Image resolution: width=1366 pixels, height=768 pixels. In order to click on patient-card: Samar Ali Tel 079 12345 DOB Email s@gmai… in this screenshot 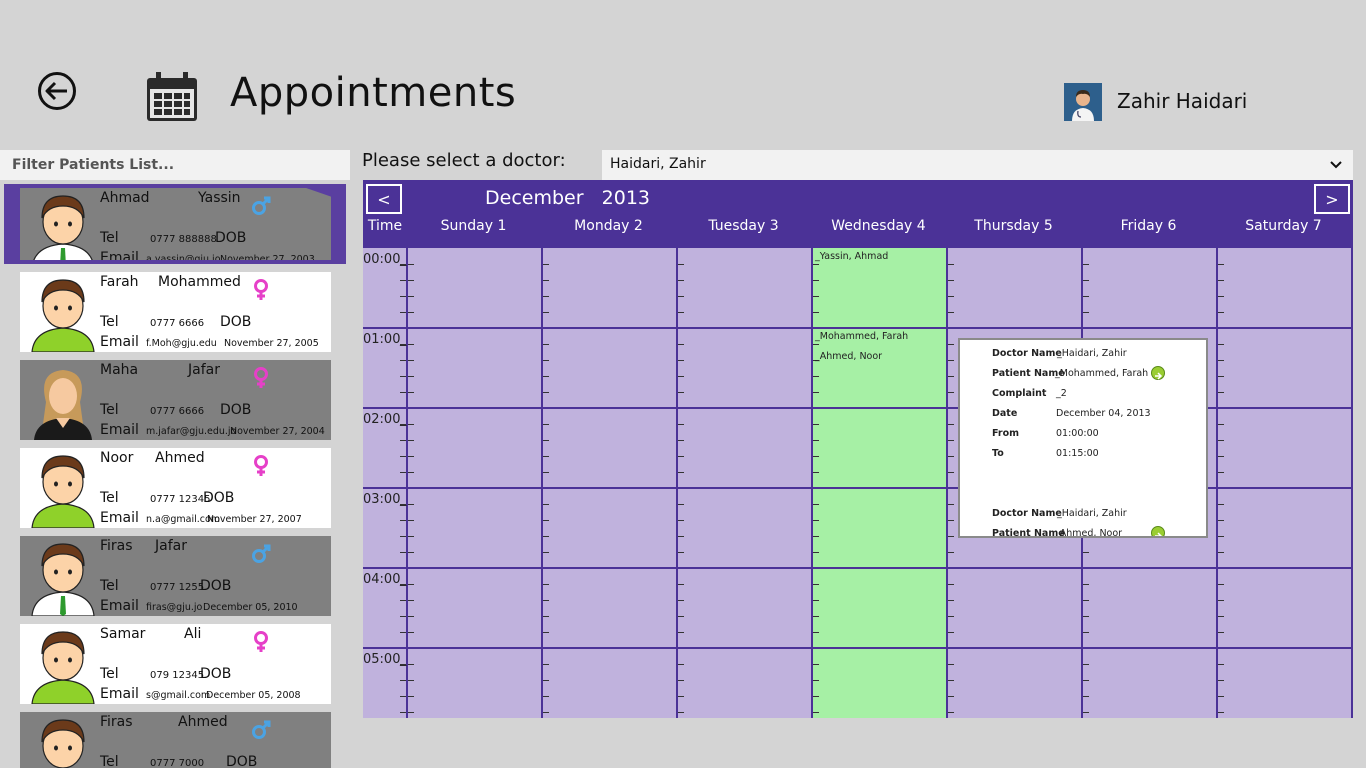, I will do `click(175, 664)`.